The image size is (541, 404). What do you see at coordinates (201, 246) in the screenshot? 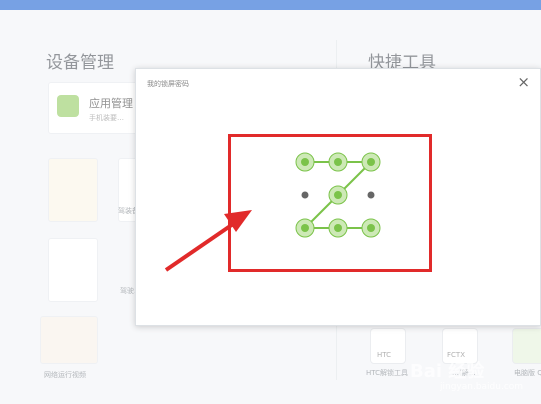
I see `arrow-shaft` at bounding box center [201, 246].